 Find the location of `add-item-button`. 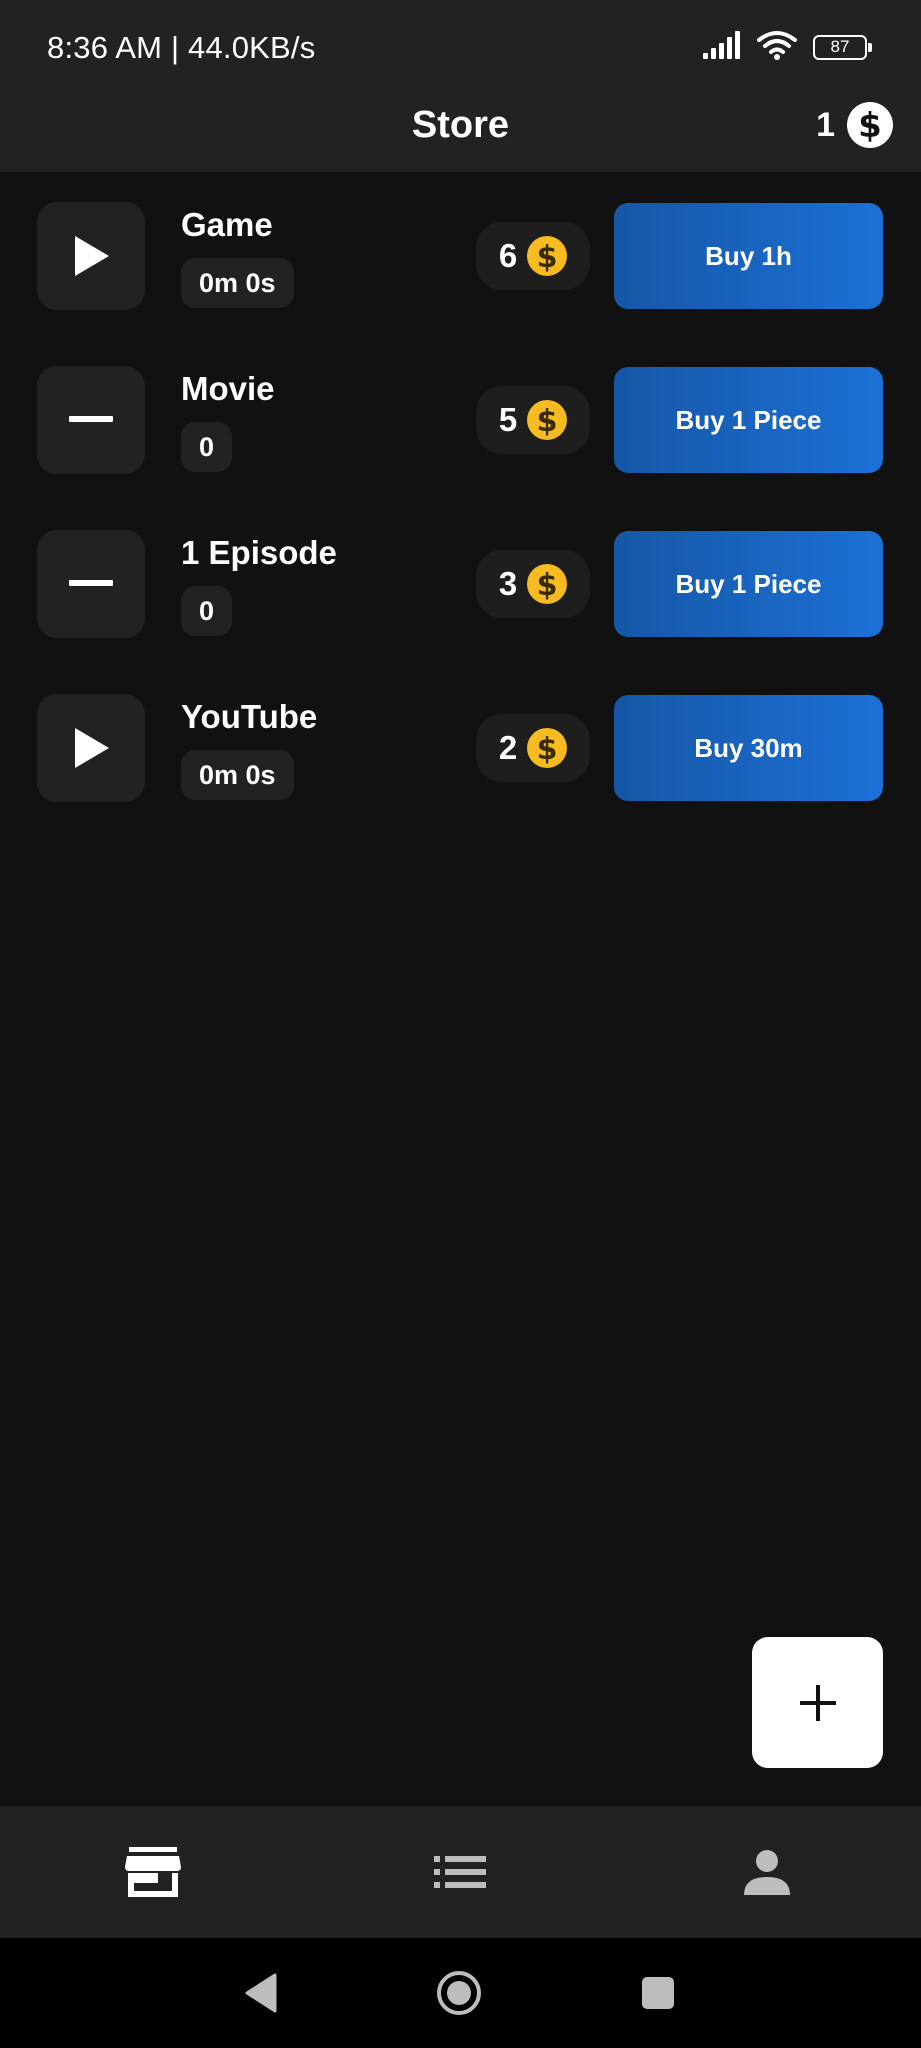

add-item-button is located at coordinates (817, 1702).